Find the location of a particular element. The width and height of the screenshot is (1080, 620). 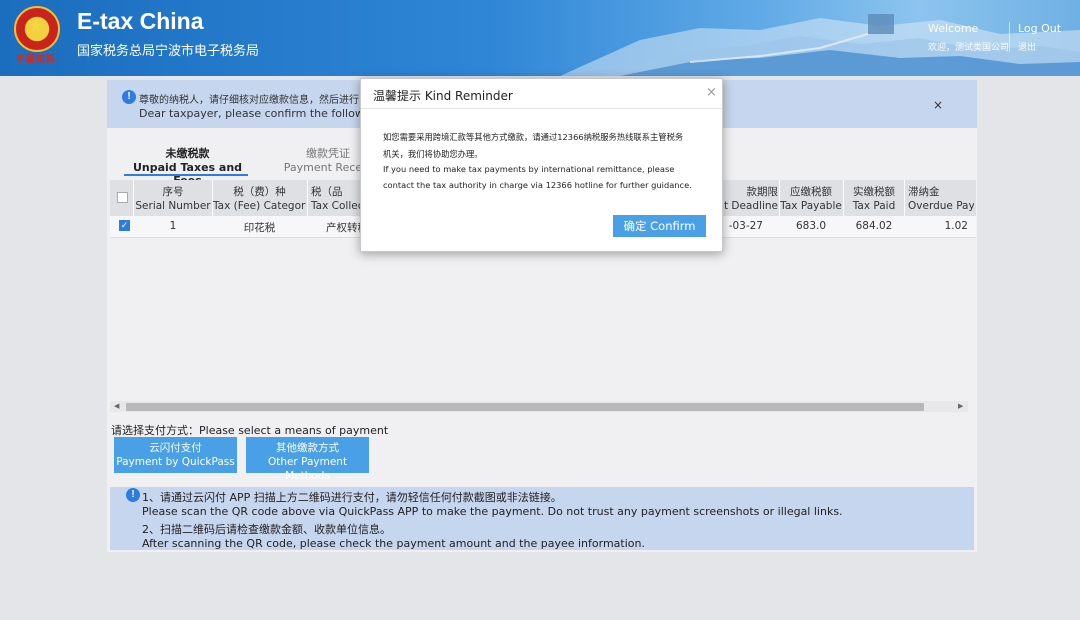

cell-collection: 产权转移 is located at coordinates (343, 228).